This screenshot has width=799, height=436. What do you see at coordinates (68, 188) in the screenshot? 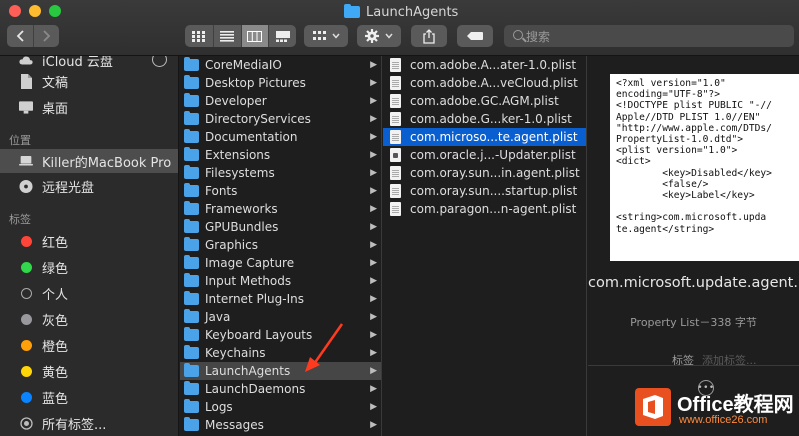
I see `sidebar-item-label: 远程光盘` at bounding box center [68, 188].